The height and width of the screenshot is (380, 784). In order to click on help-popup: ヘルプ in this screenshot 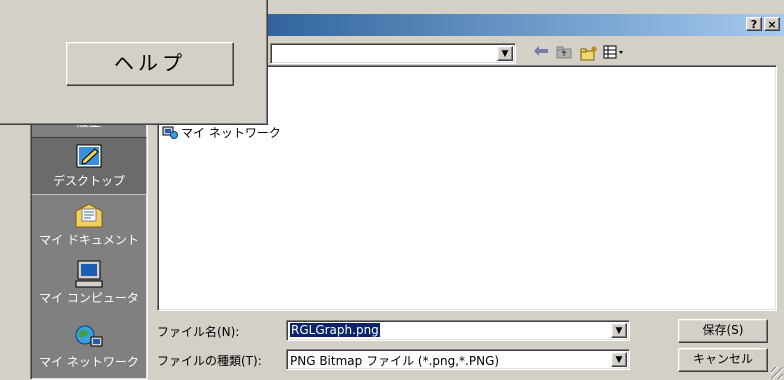, I will do `click(134, 62)`.